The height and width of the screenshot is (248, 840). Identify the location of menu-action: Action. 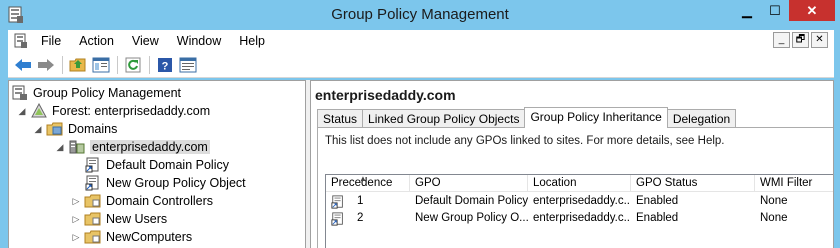
(96, 41).